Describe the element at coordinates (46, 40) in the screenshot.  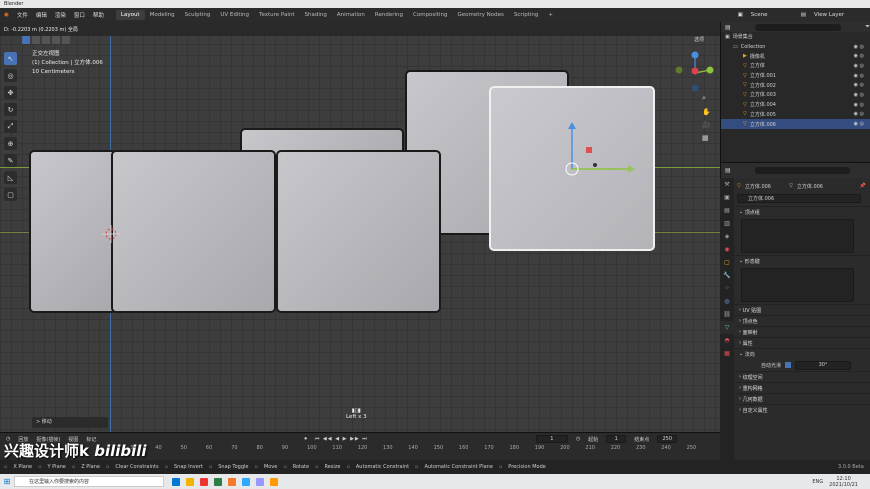
I see `select-subtract-icon` at that location.